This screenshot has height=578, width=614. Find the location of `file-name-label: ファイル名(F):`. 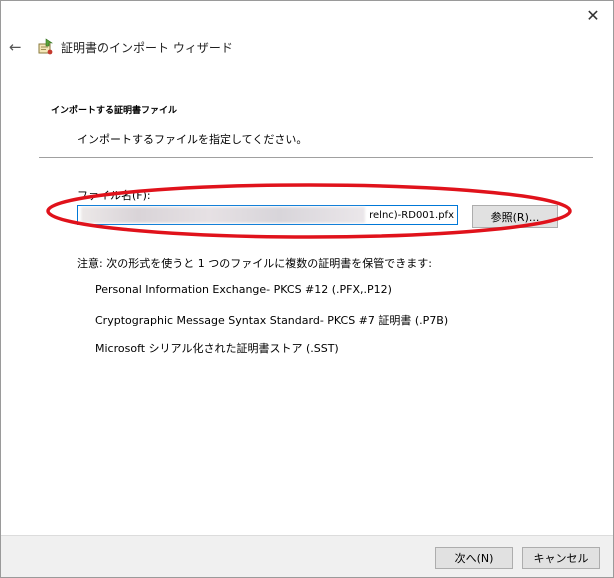

file-name-label: ファイル名(F): is located at coordinates (114, 195).